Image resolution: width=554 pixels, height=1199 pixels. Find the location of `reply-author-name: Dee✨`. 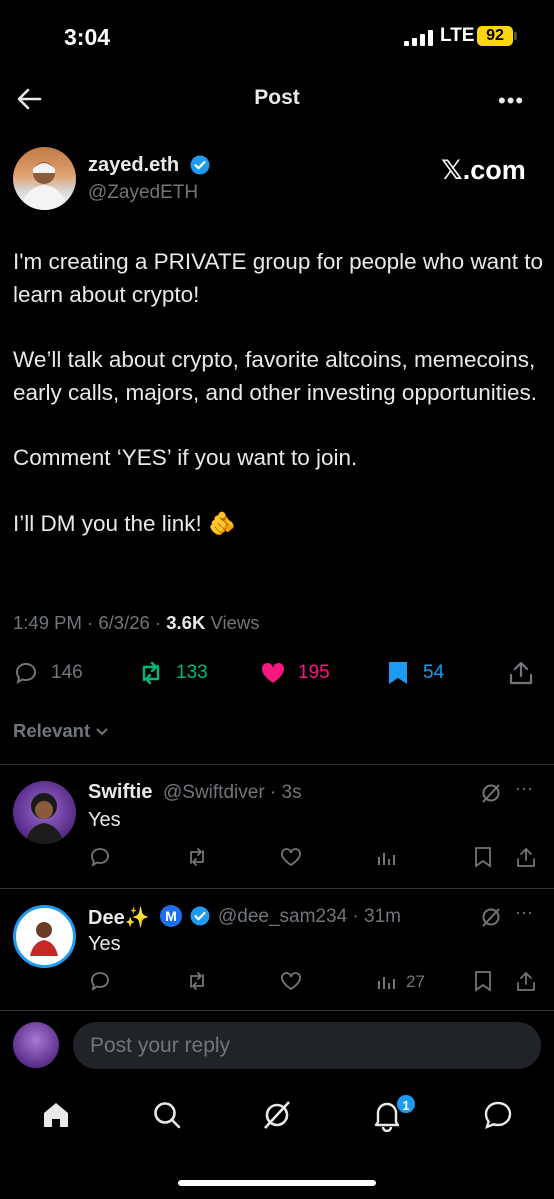

reply-author-name: Dee✨ is located at coordinates (119, 917).